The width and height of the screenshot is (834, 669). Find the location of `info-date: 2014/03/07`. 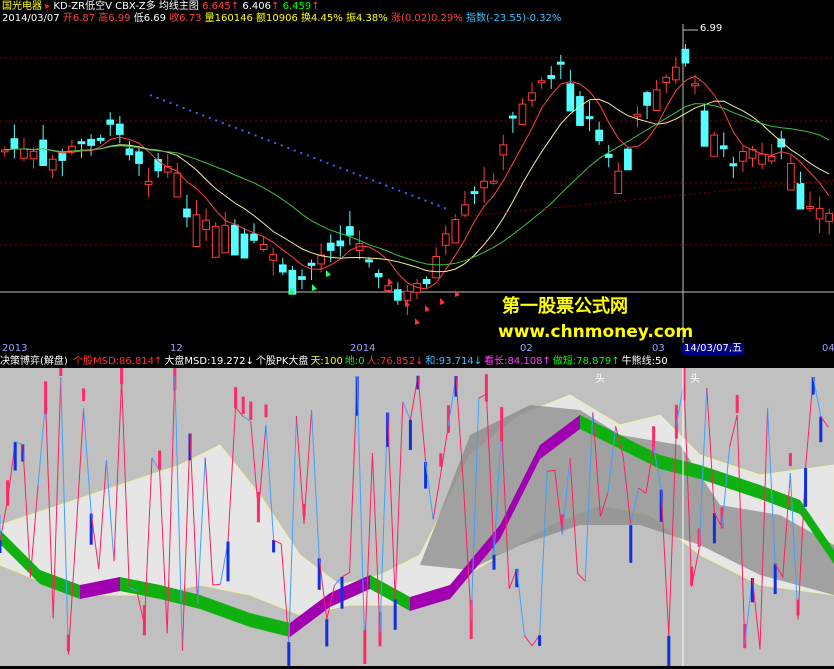

info-date: 2014/03/07 is located at coordinates (31, 18).